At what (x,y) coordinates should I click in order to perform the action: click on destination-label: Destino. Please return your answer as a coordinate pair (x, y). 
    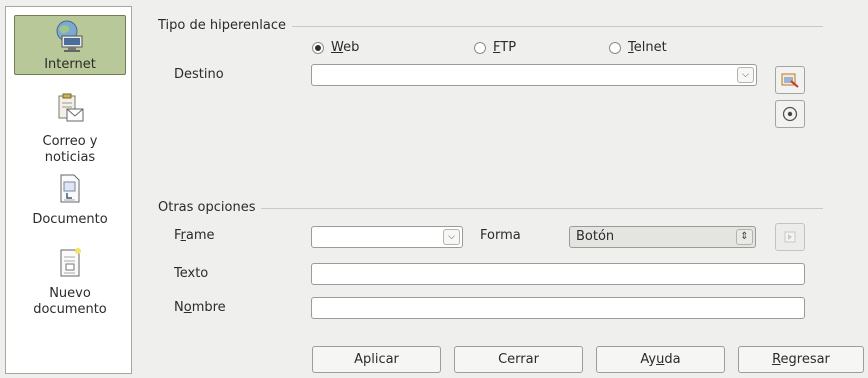
    Looking at the image, I should click on (199, 74).